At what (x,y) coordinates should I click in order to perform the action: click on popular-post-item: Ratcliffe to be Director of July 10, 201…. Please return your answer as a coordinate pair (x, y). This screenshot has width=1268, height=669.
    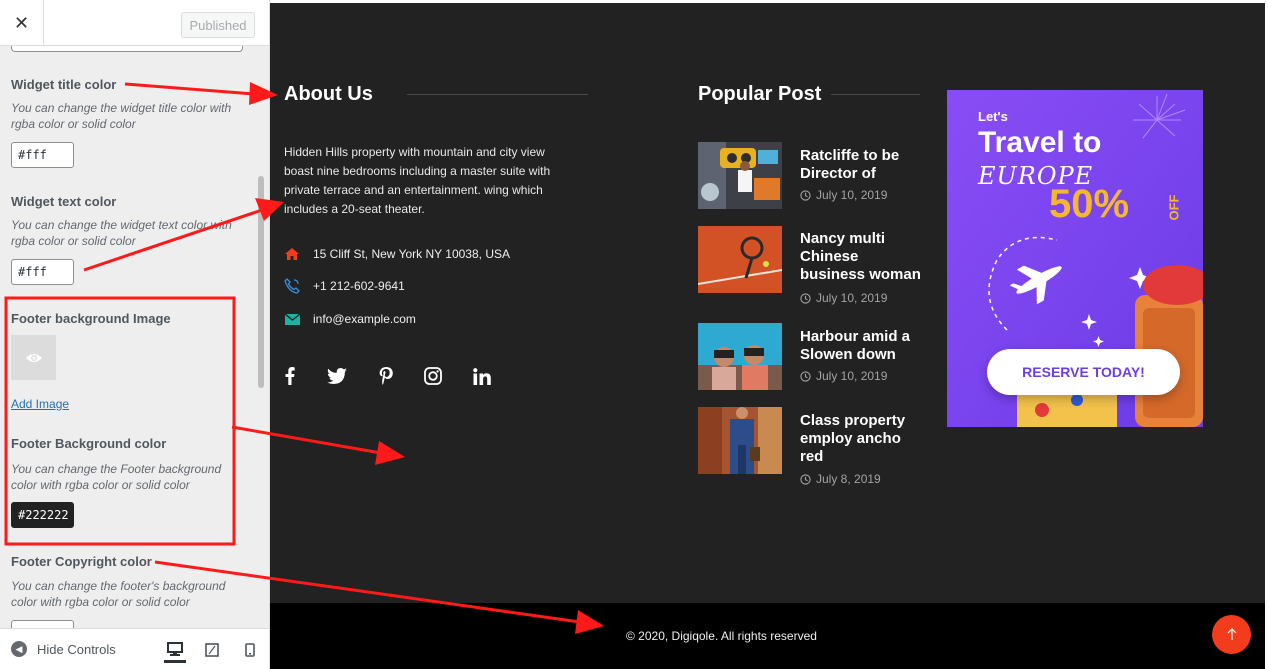
    Looking at the image, I should click on (813, 177).